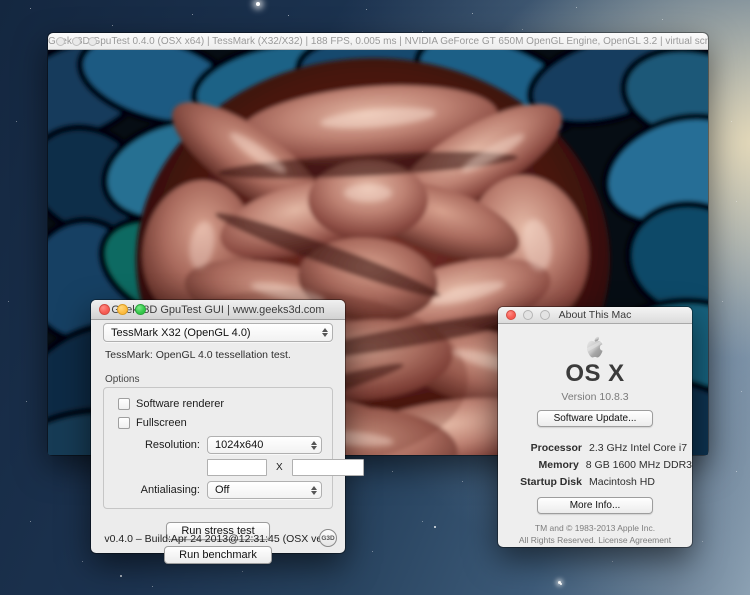 The image size is (750, 595). What do you see at coordinates (557, 540) in the screenshot?
I see `rights-text: All Rights Reserved.` at bounding box center [557, 540].